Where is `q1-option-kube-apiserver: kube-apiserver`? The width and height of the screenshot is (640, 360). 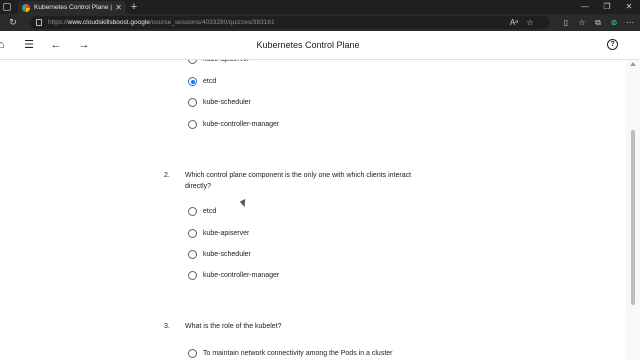 q1-option-kube-apiserver: kube-apiserver is located at coordinates (218, 62).